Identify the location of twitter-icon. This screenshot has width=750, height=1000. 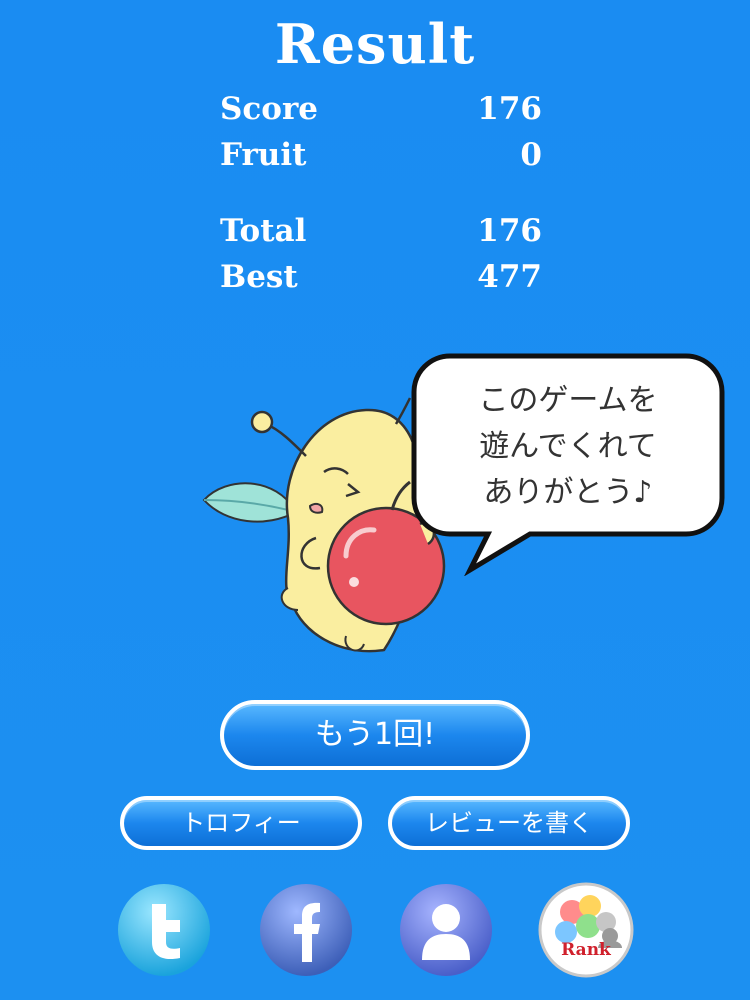
(164, 930).